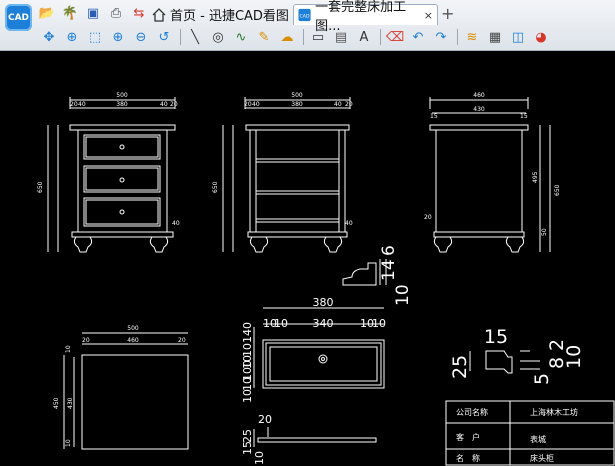 The image size is (615, 466). I want to click on redo-icon: ↷, so click(441, 37).